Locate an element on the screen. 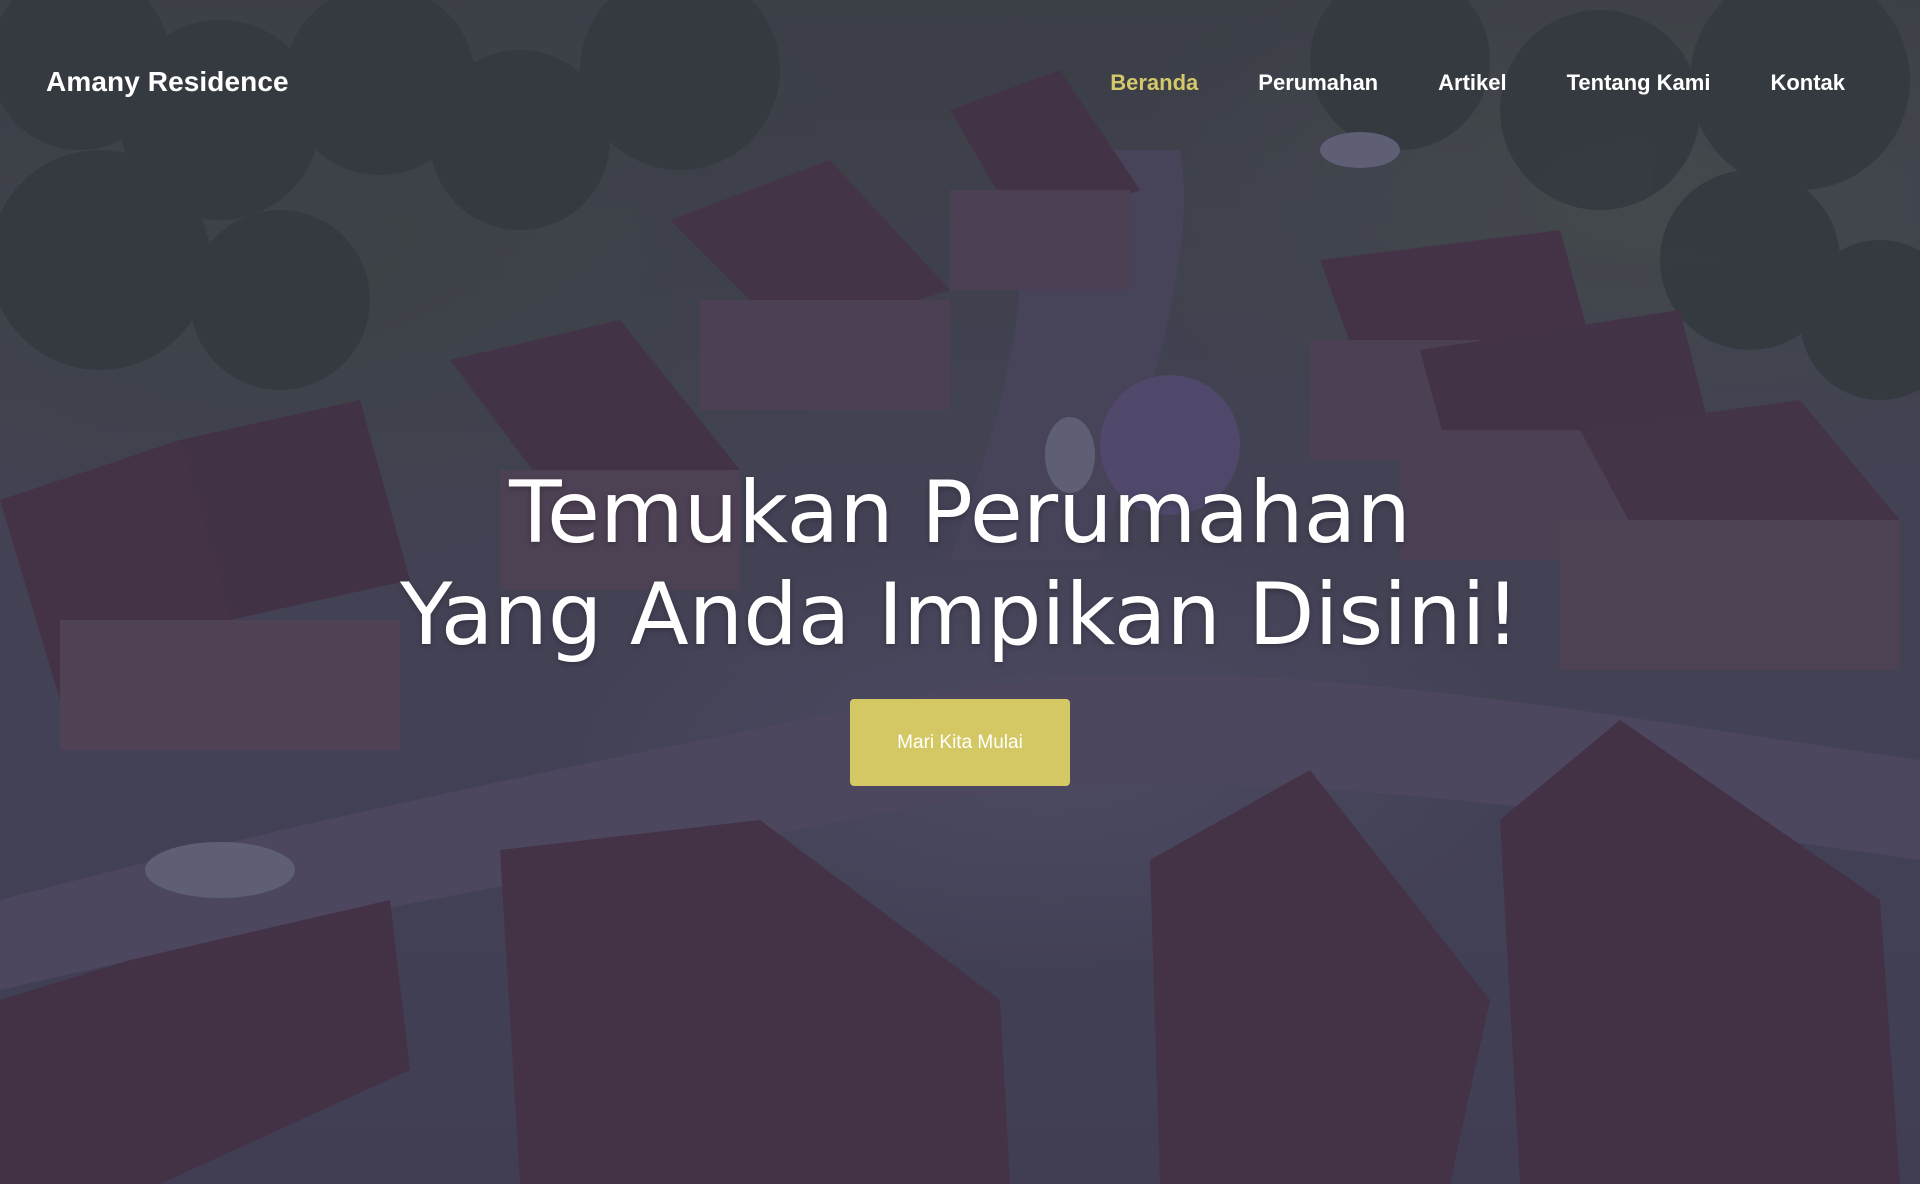 This screenshot has height=1184, width=1920. nav-item-artikel: Artikel is located at coordinates (1472, 83).